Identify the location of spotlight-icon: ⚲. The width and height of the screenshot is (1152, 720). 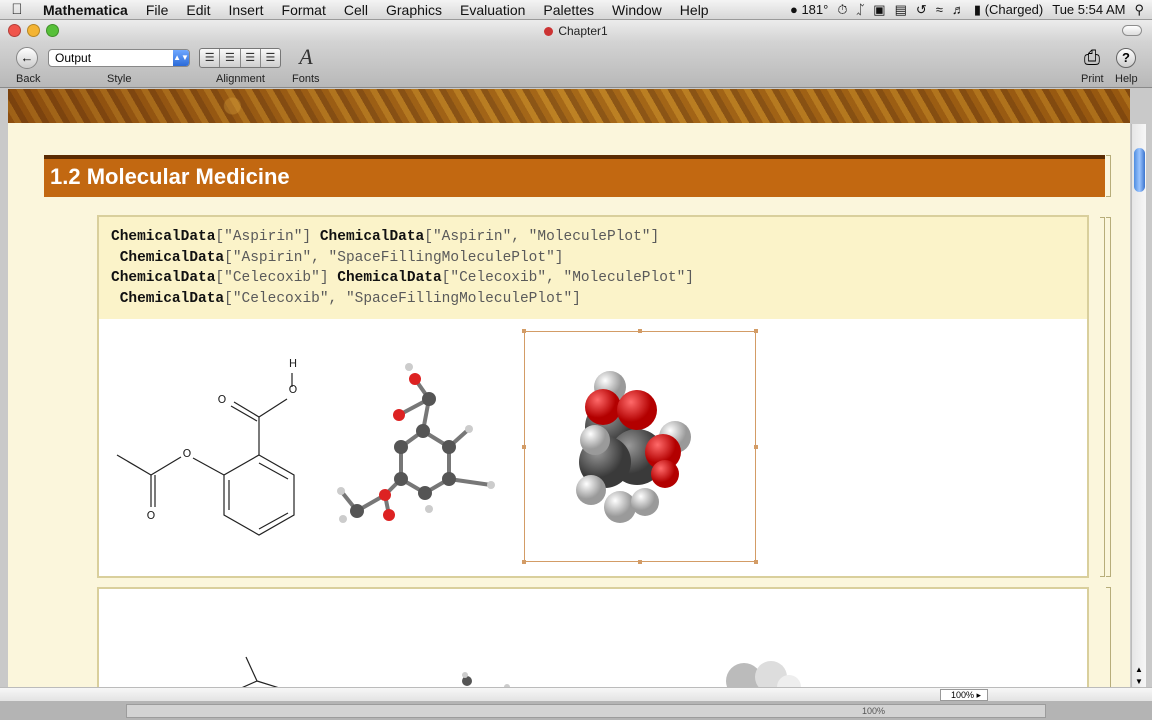
(1139, 10).